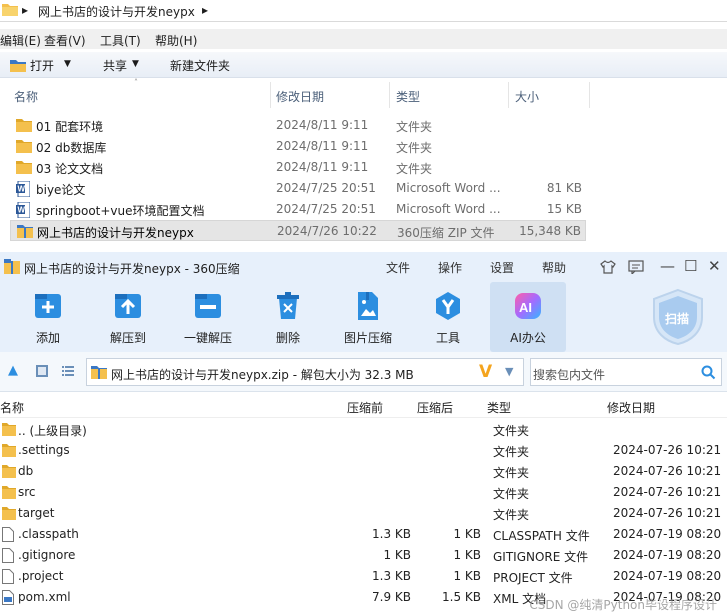  What do you see at coordinates (363, 429) in the screenshot?
I see `zip-row: .. (上级目录) 文件夹` at bounding box center [363, 429].